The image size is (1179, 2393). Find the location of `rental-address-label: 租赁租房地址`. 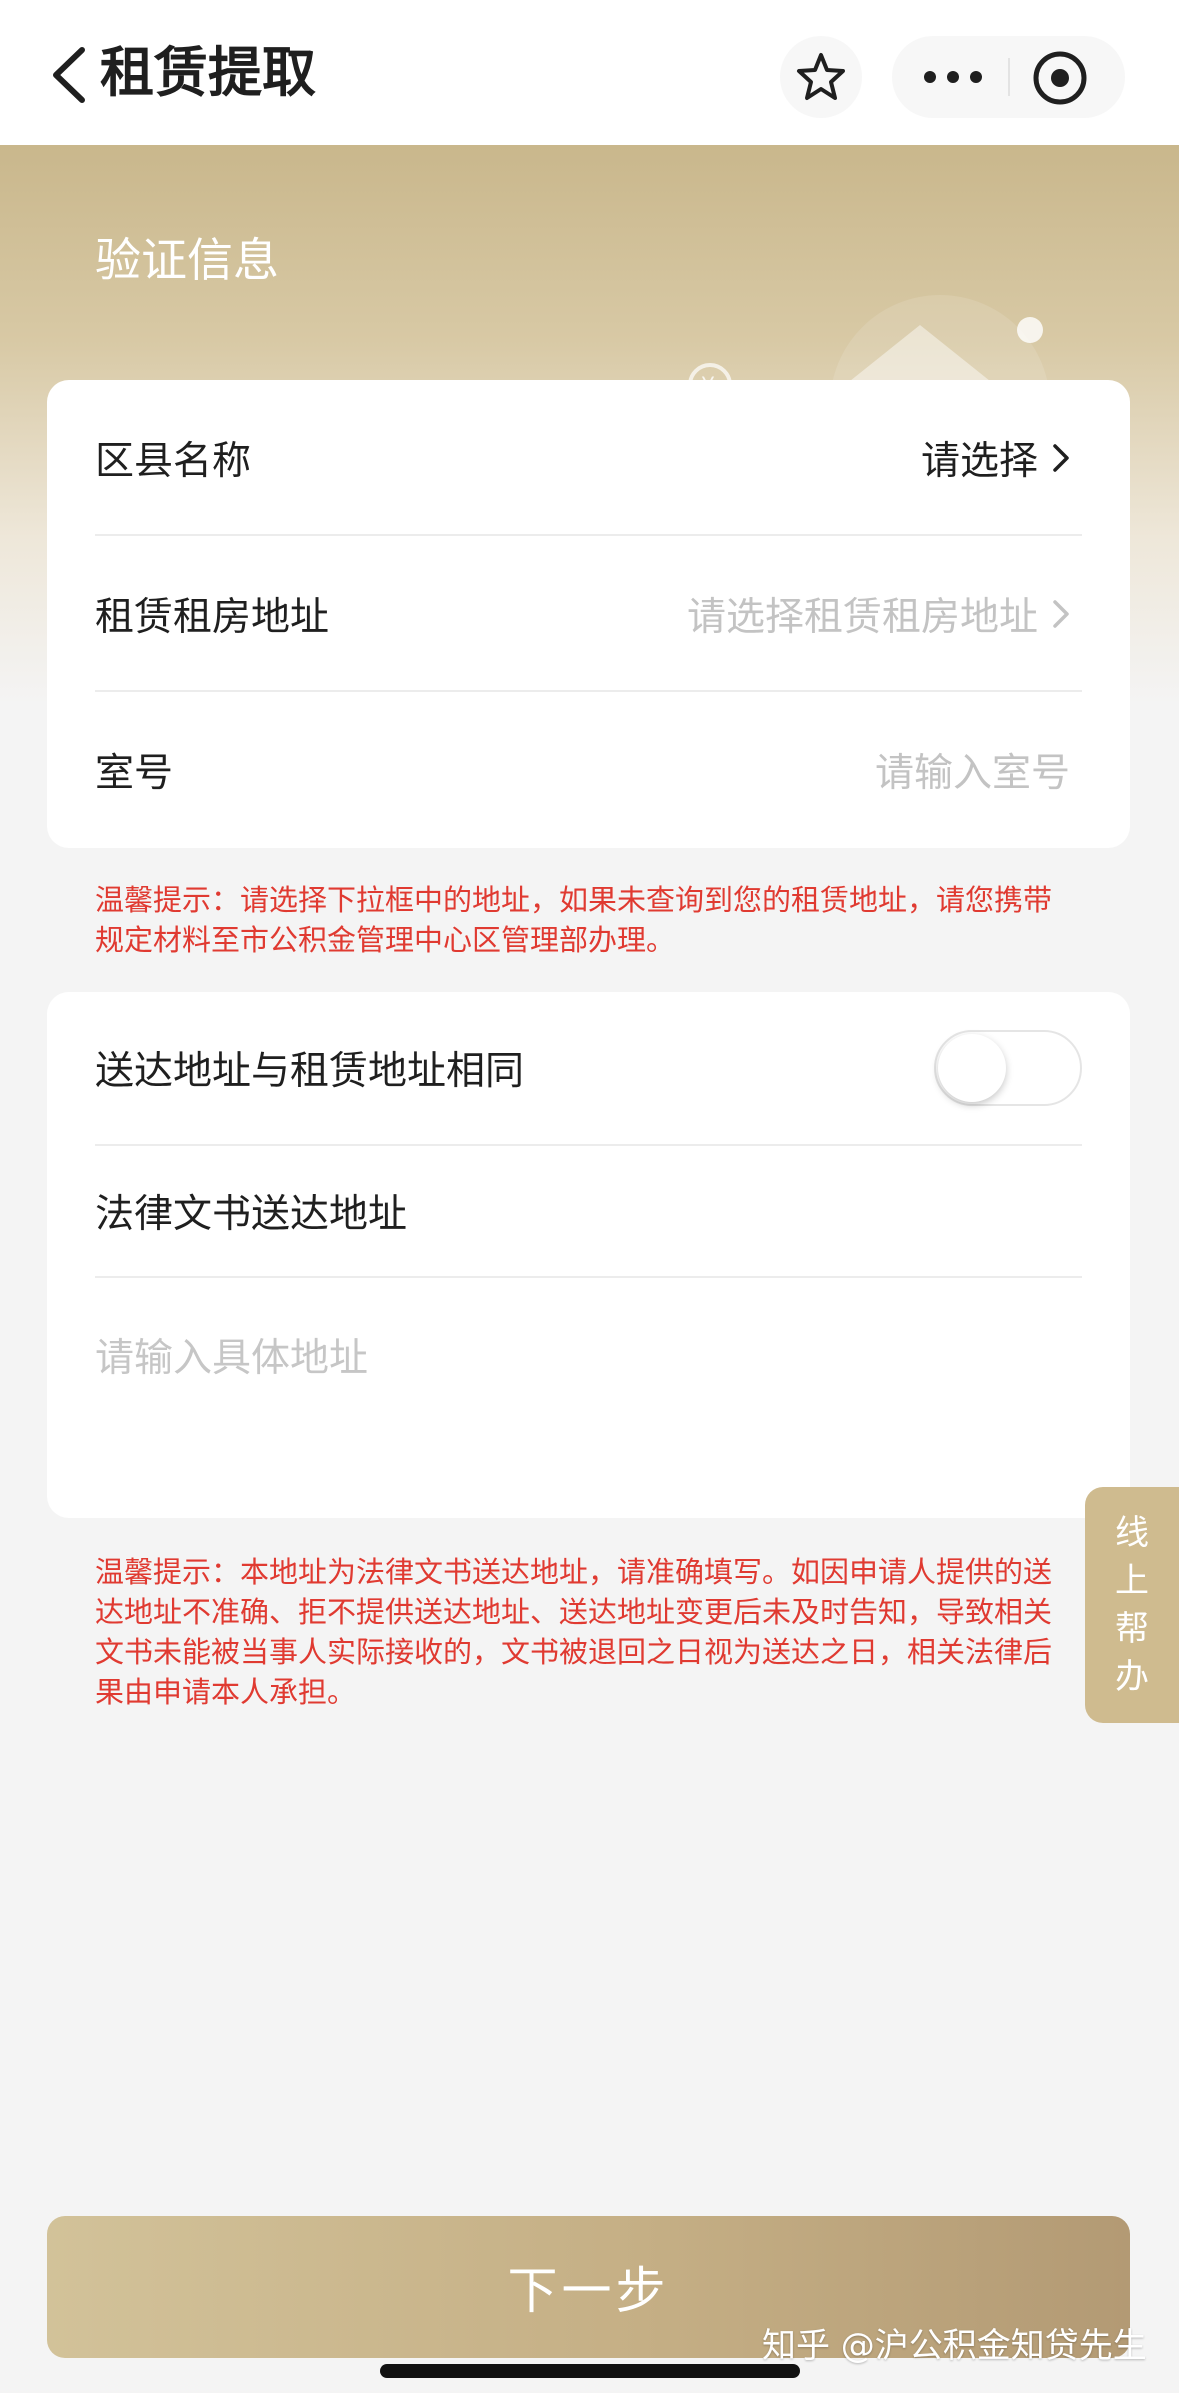

rental-address-label: 租赁租房地址 is located at coordinates (212, 617).